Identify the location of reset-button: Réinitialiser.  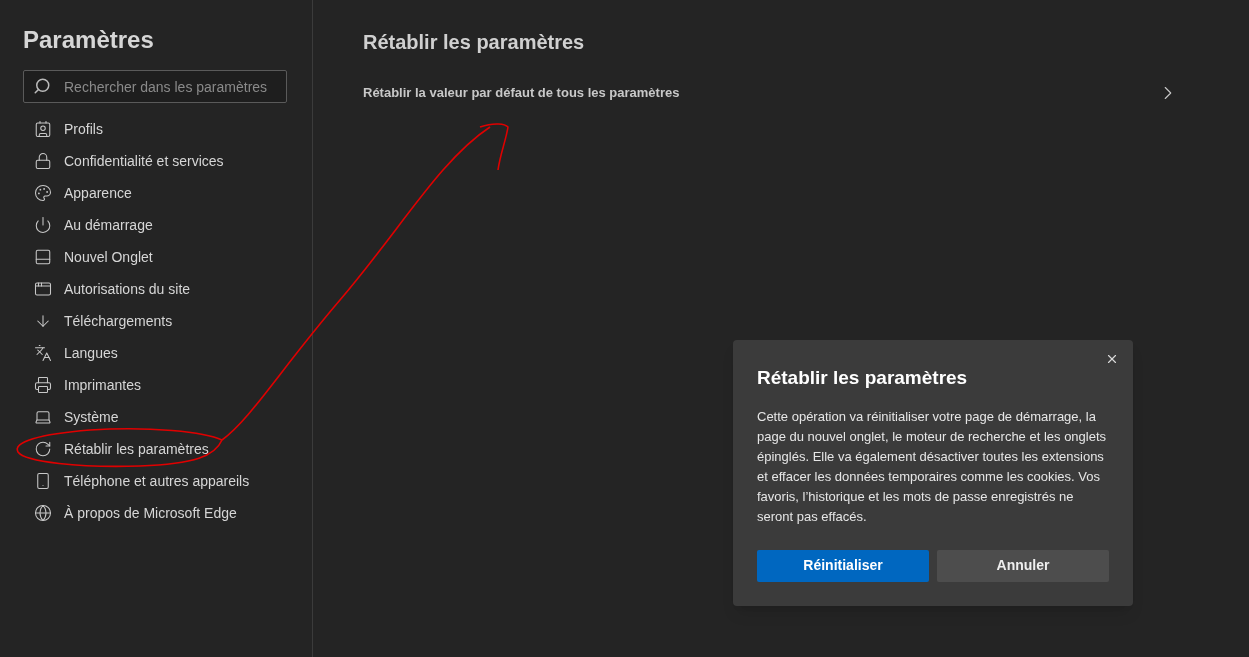
(843, 565).